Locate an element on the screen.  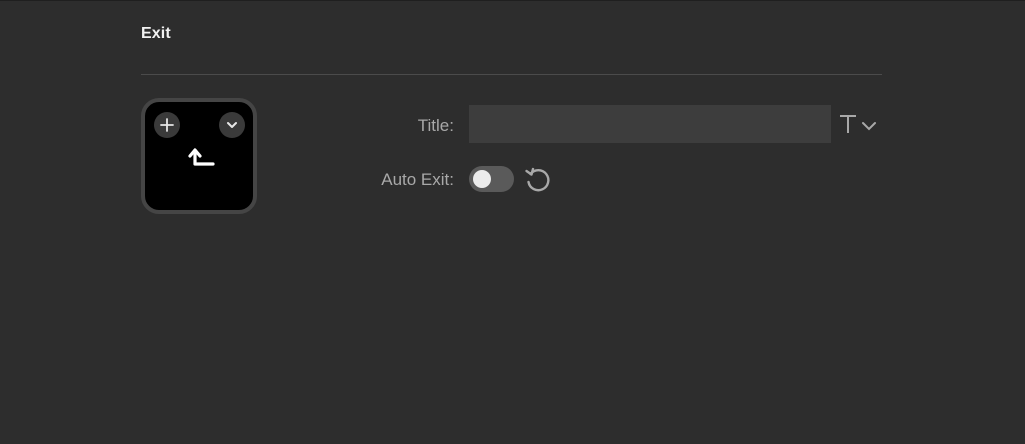
font-style-button is located at coordinates (861, 124).